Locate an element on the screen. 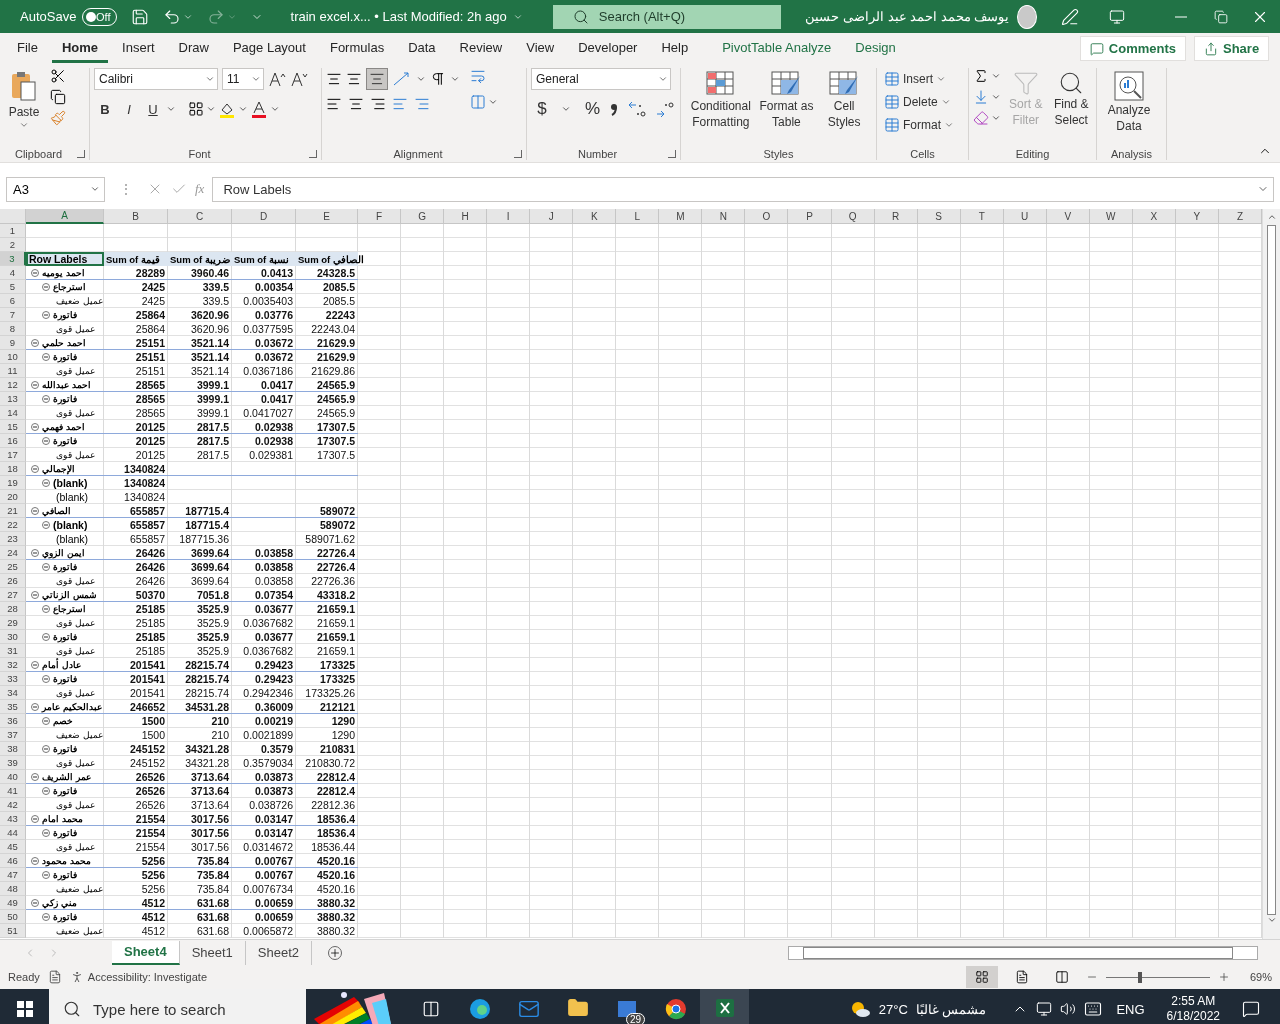 The width and height of the screenshot is (1280, 1024). italic-button: I is located at coordinates (129, 109).